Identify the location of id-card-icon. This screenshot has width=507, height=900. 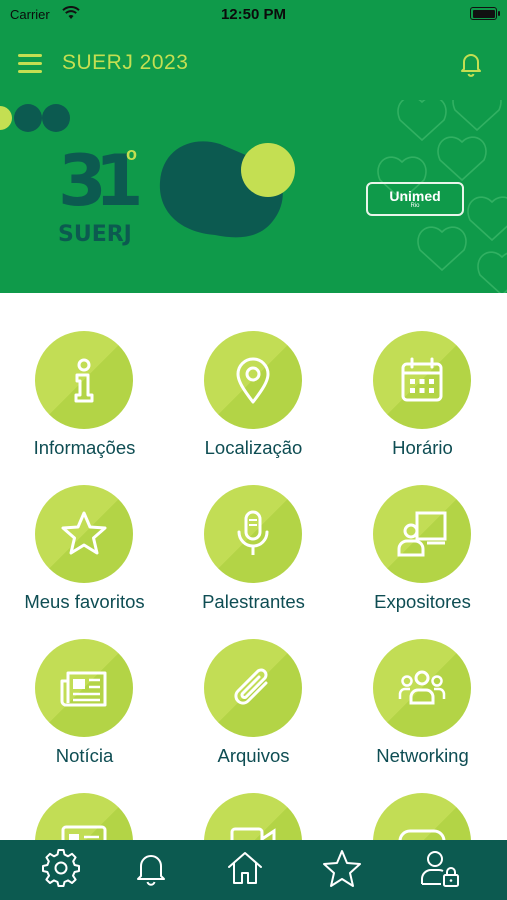
(84, 832).